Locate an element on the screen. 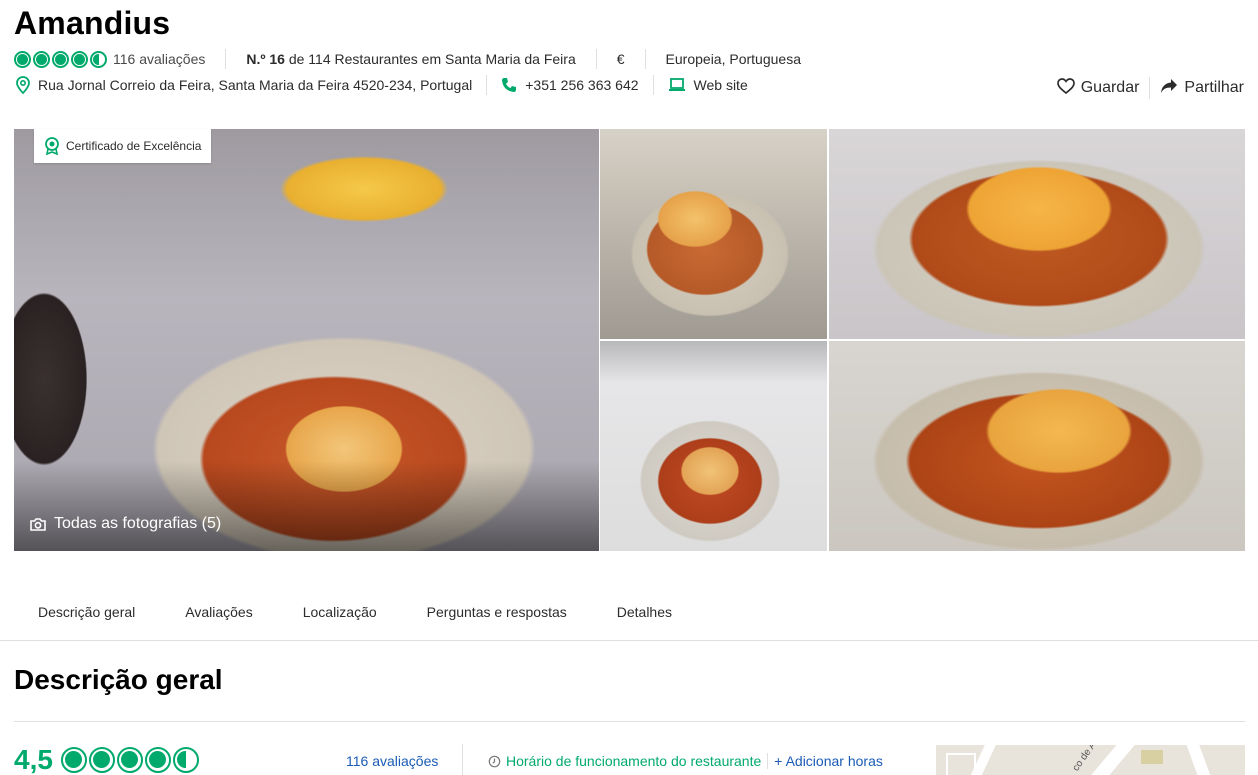 The width and height of the screenshot is (1258, 775). all-photos-label: Todas as fotografias (5) is located at coordinates (138, 523).